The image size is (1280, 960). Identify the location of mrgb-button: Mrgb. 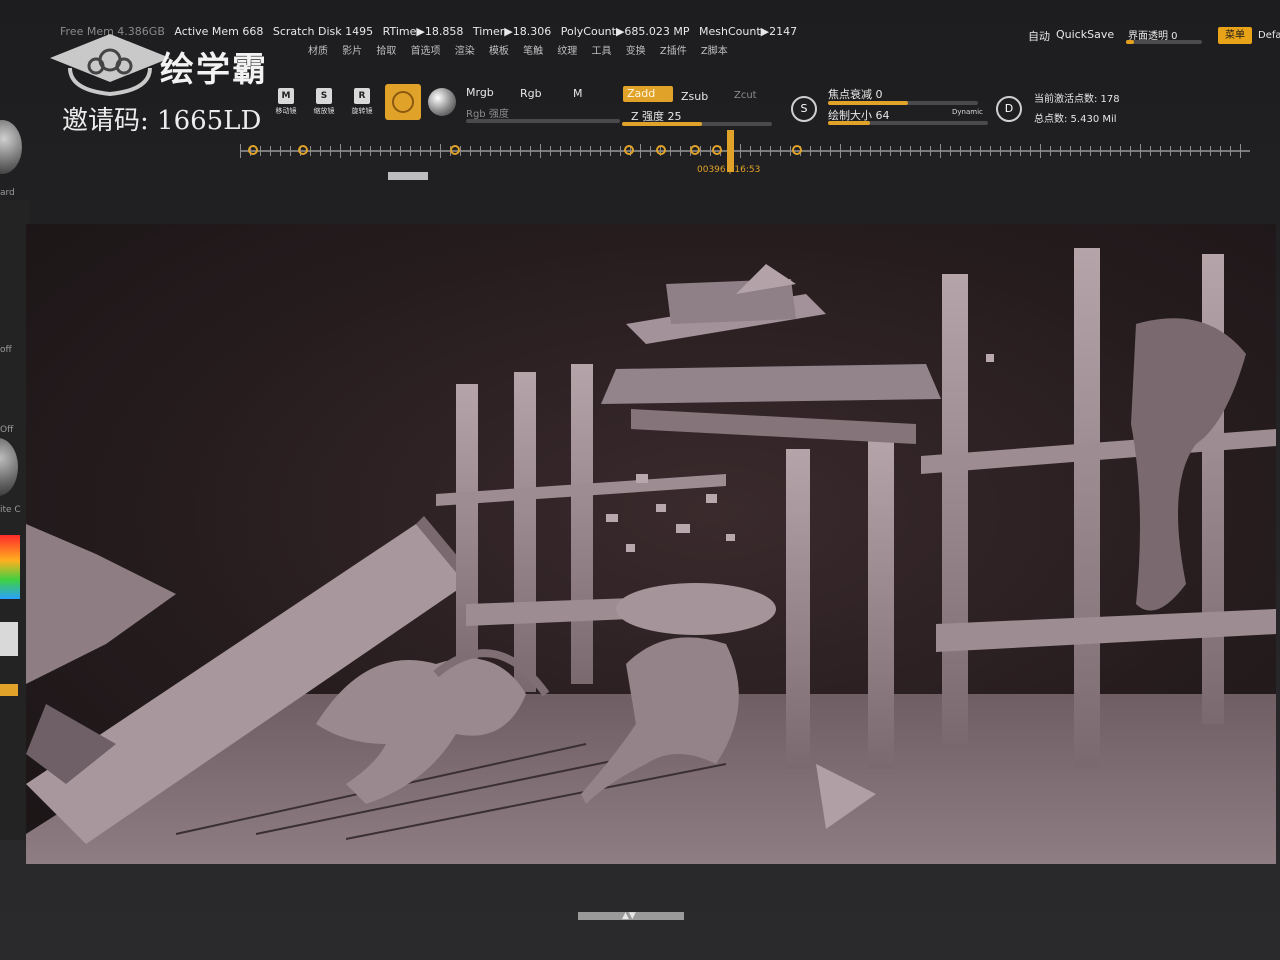
(480, 92).